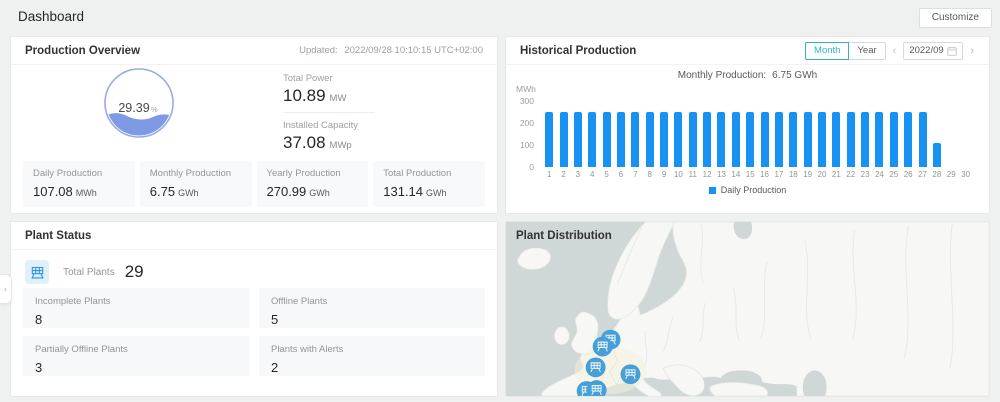  I want to click on plant-status-card: Plants with Alerts 2, so click(372, 356).